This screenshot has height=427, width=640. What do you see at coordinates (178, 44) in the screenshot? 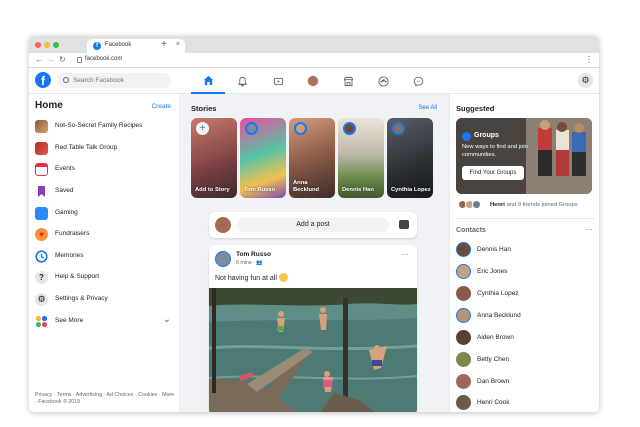
I see `tab-close-icon: ×` at bounding box center [178, 44].